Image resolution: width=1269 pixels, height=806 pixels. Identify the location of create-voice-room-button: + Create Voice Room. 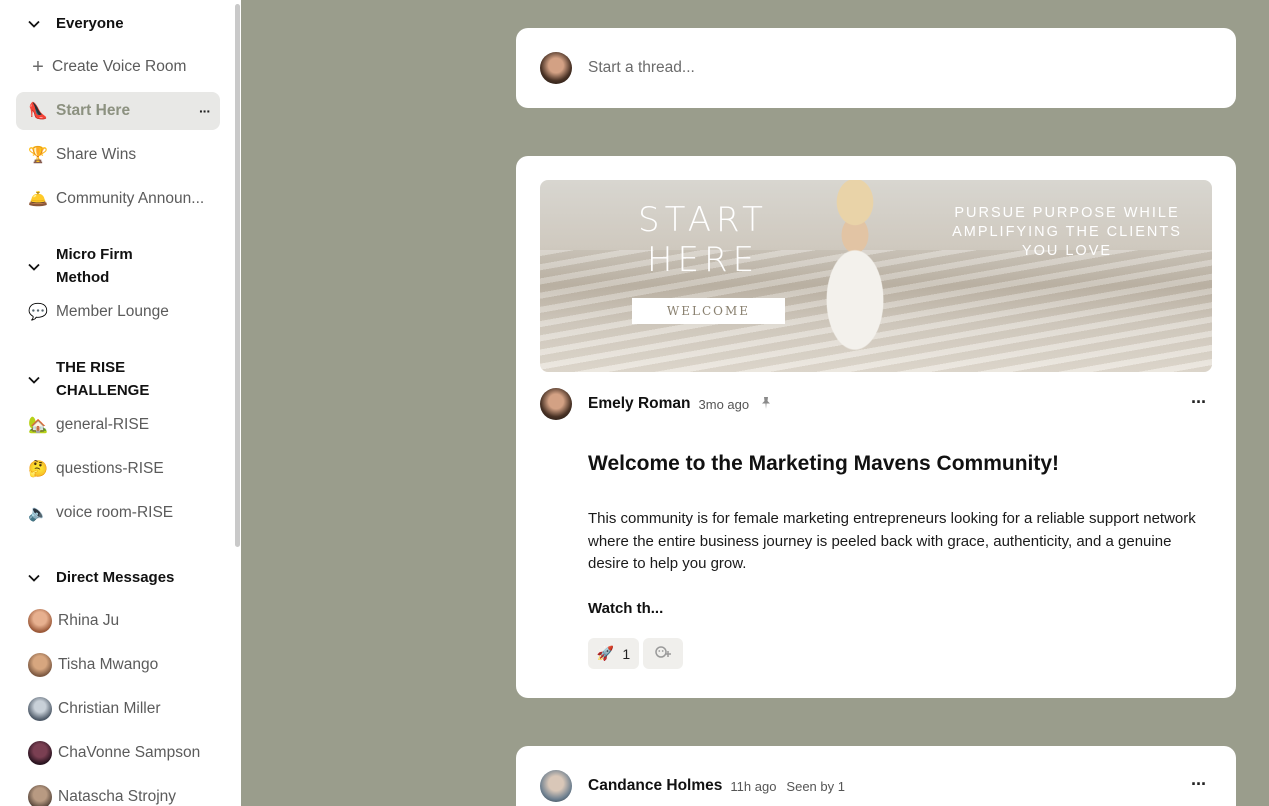
(118, 67).